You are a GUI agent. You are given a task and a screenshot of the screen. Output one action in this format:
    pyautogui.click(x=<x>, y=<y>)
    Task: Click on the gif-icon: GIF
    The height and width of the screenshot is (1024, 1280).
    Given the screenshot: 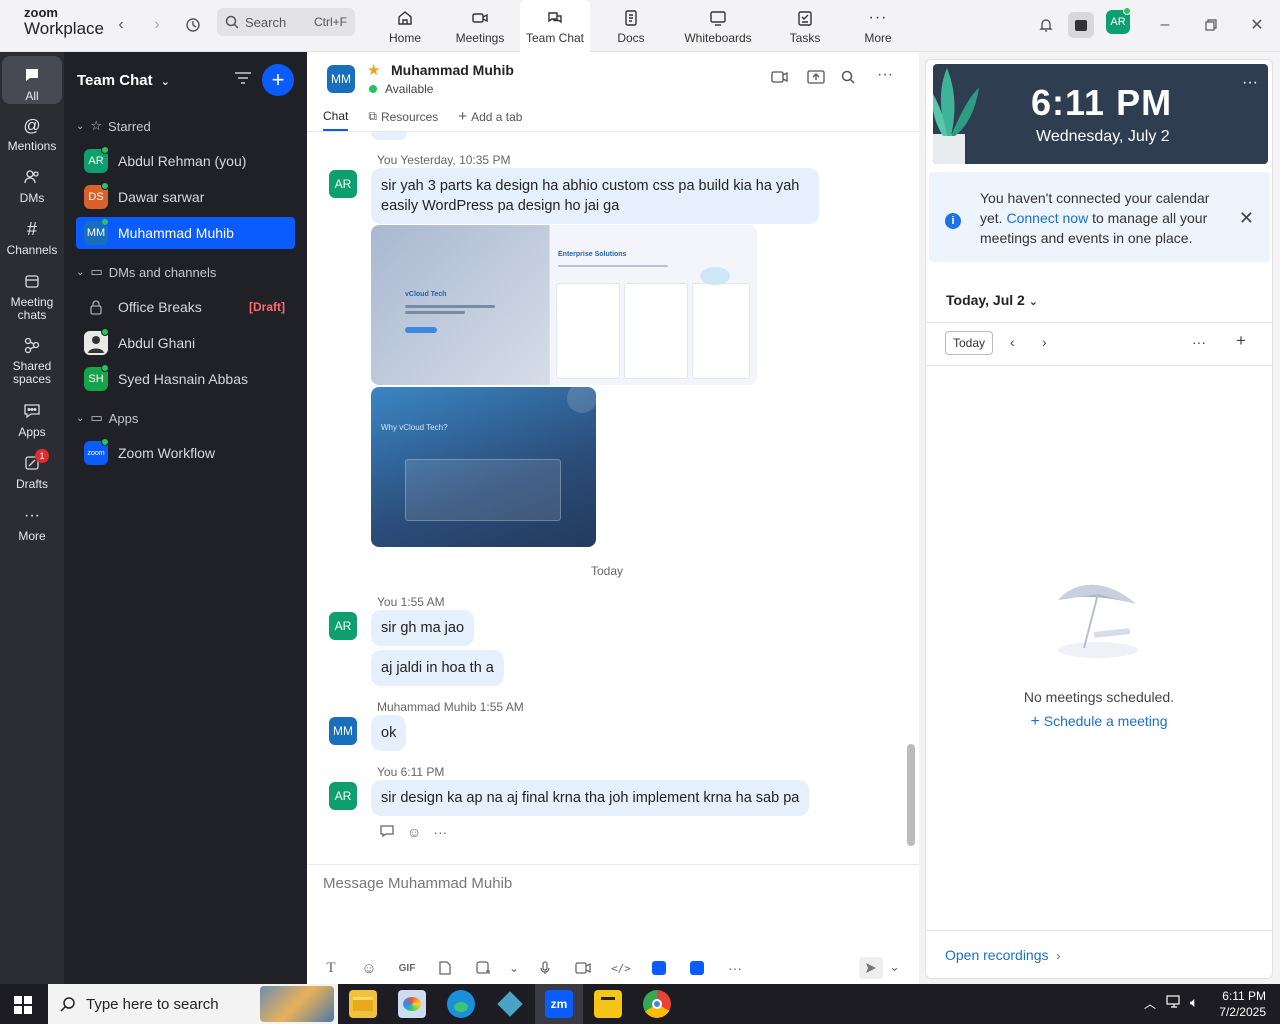 What is the action you would take?
    pyautogui.click(x=407, y=968)
    